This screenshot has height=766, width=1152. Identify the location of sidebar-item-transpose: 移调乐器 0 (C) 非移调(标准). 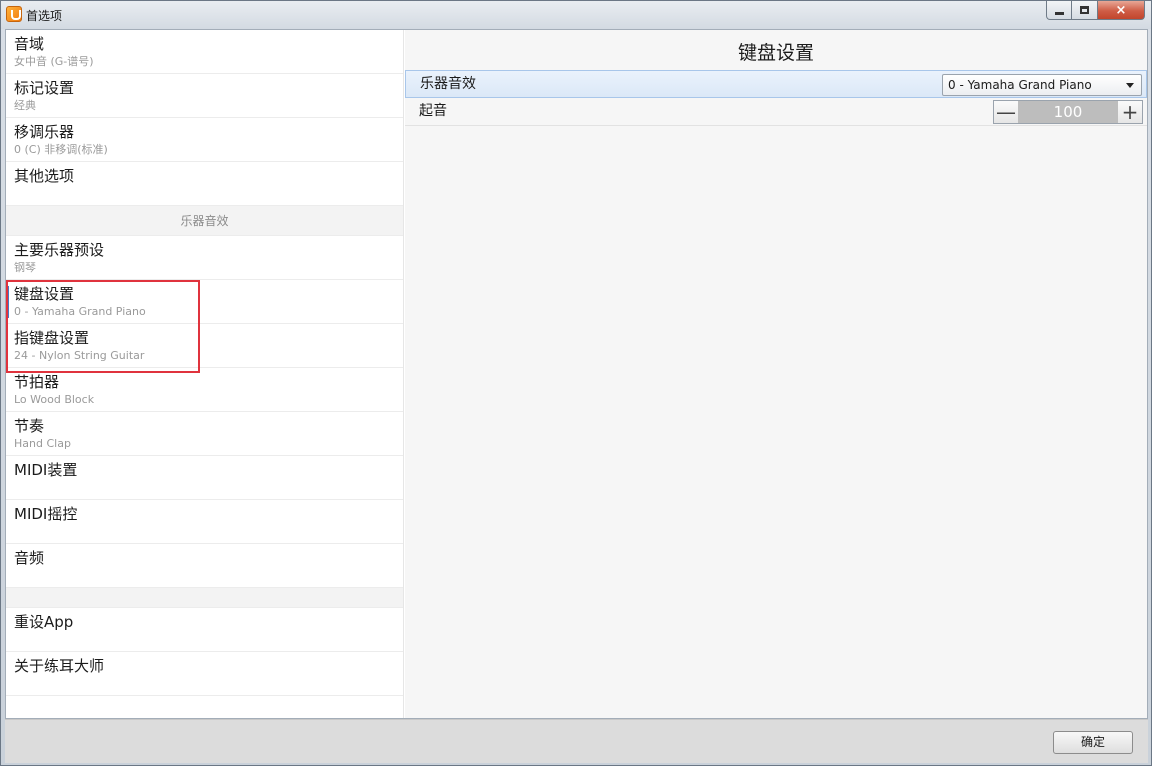
(204, 140).